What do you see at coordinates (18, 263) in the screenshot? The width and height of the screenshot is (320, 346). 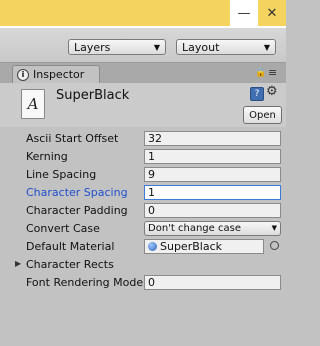 I see `foldout-arrow-icon: ▶` at bounding box center [18, 263].